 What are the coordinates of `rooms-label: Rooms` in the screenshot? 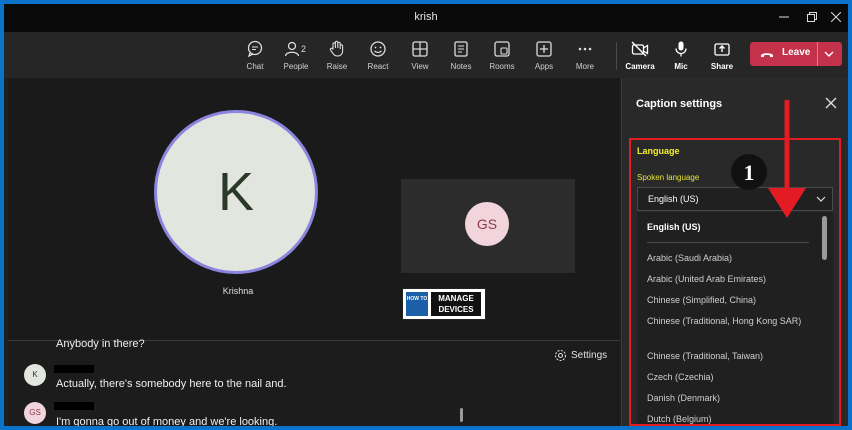 It's located at (502, 66).